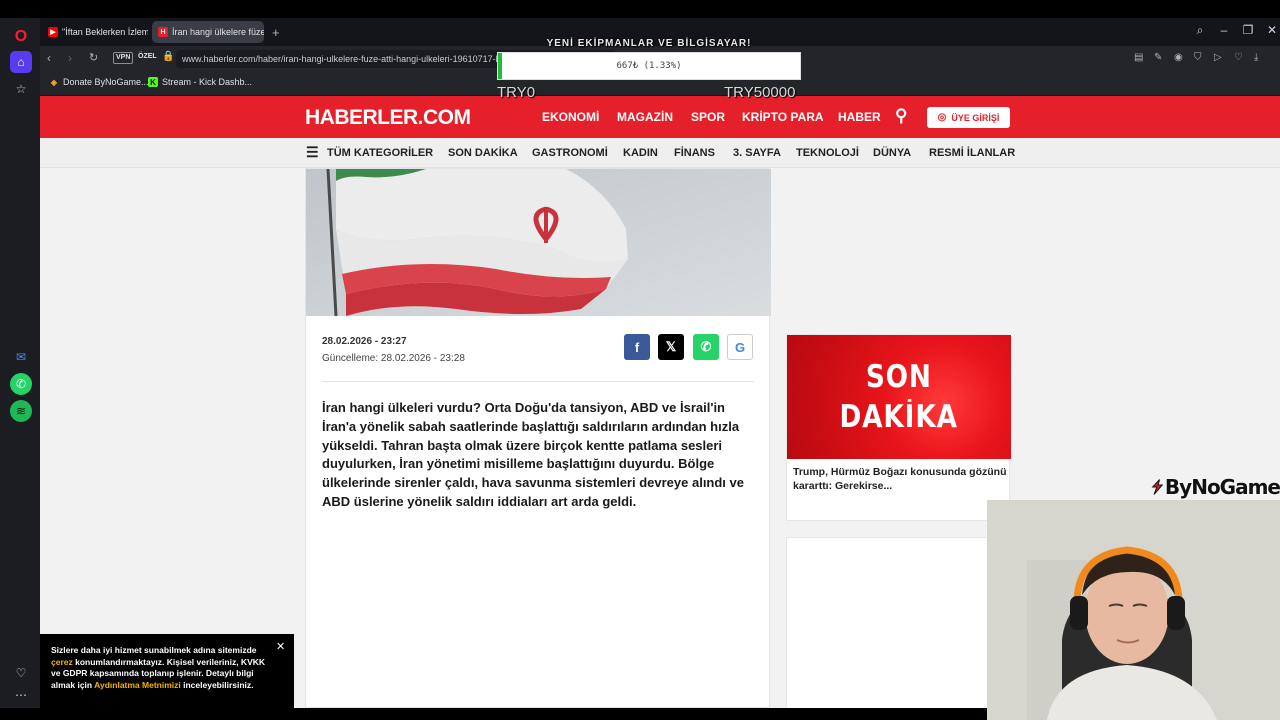 The width and height of the screenshot is (1280, 720). I want to click on donation-title: YENİ EKİPMANLAR VE BİLGİSAYAR!, so click(649, 43).